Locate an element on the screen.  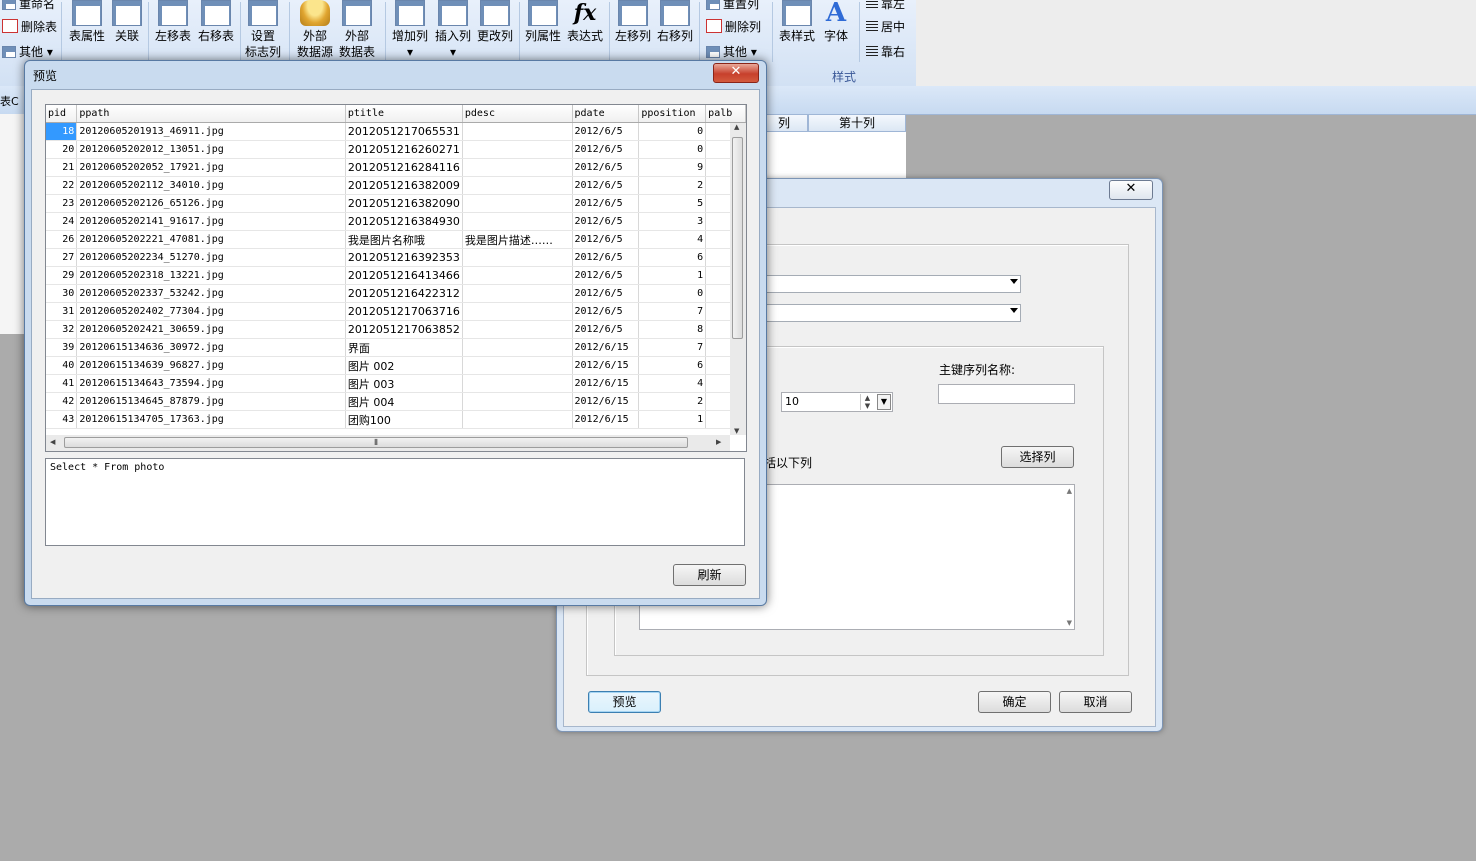
reset-column-button: 重置列 is located at coordinates (732, 6).